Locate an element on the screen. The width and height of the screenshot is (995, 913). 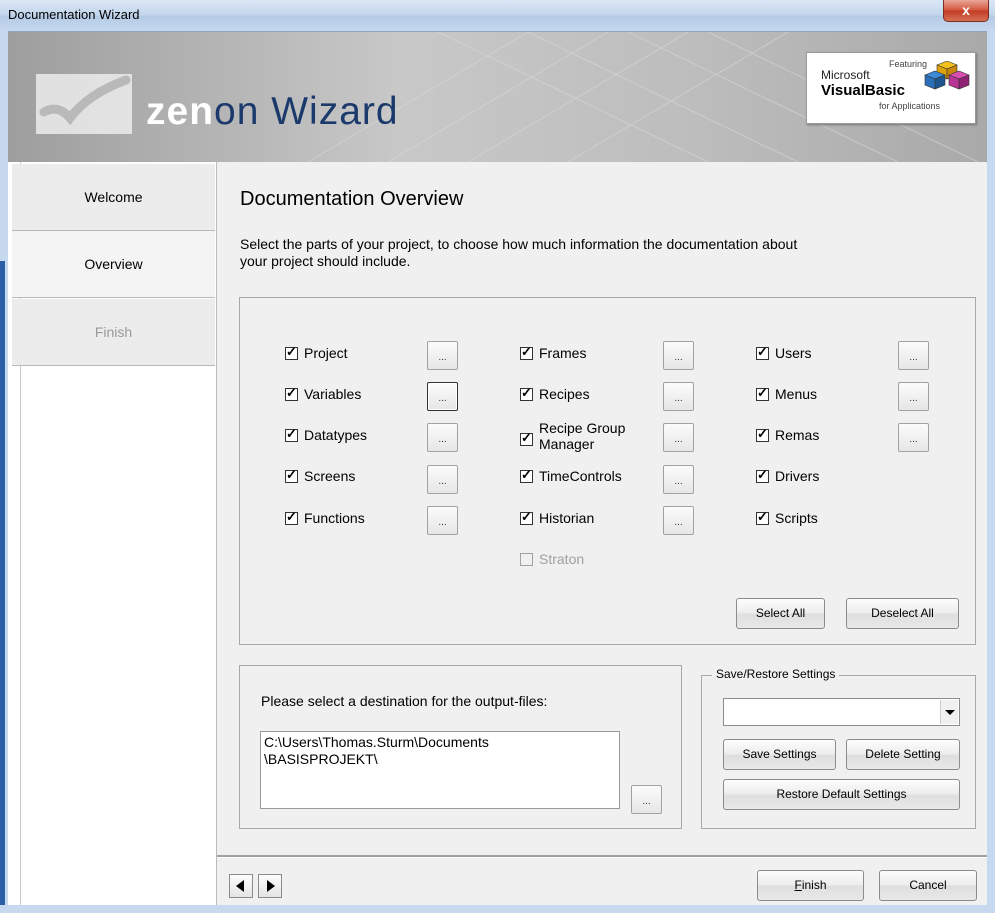
nav-item-welcome: Welcome is located at coordinates (113, 197).